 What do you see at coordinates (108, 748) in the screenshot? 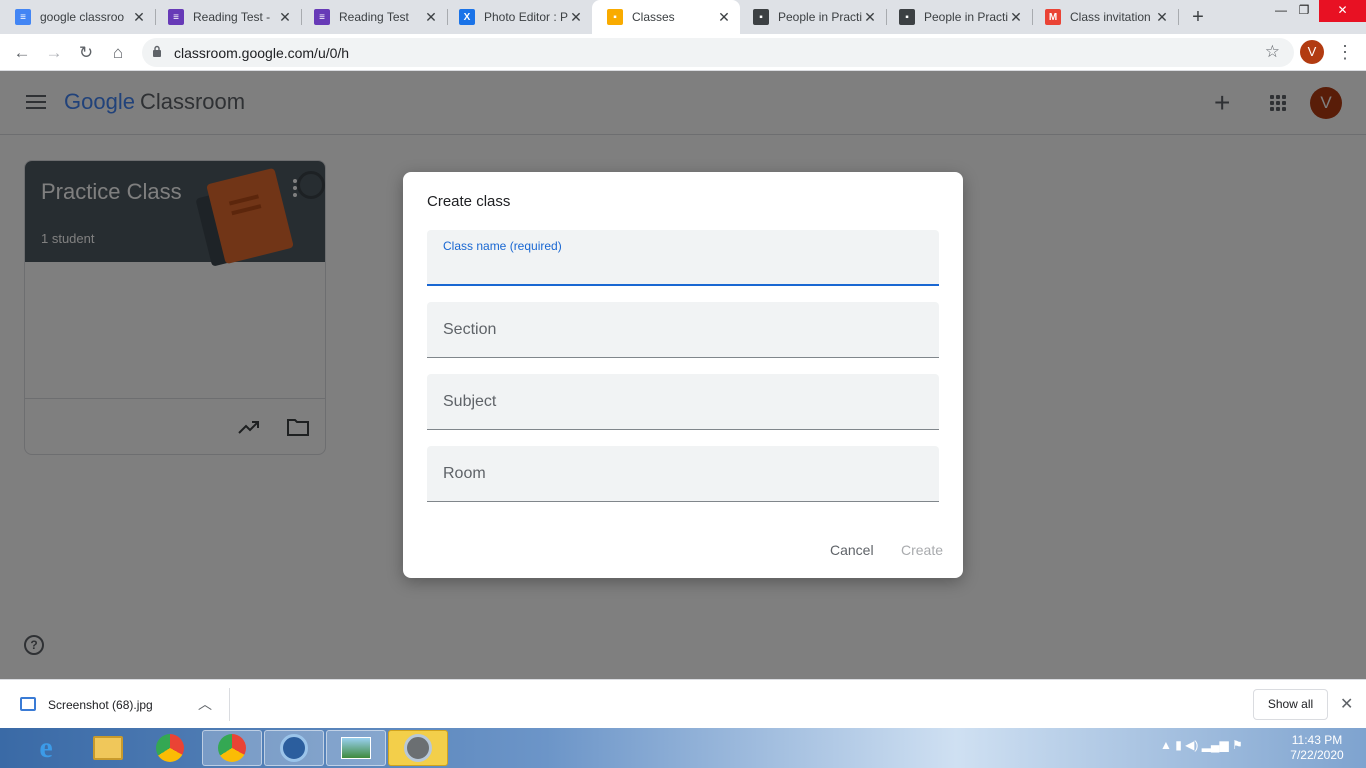
I see `file-explorer-icon` at bounding box center [108, 748].